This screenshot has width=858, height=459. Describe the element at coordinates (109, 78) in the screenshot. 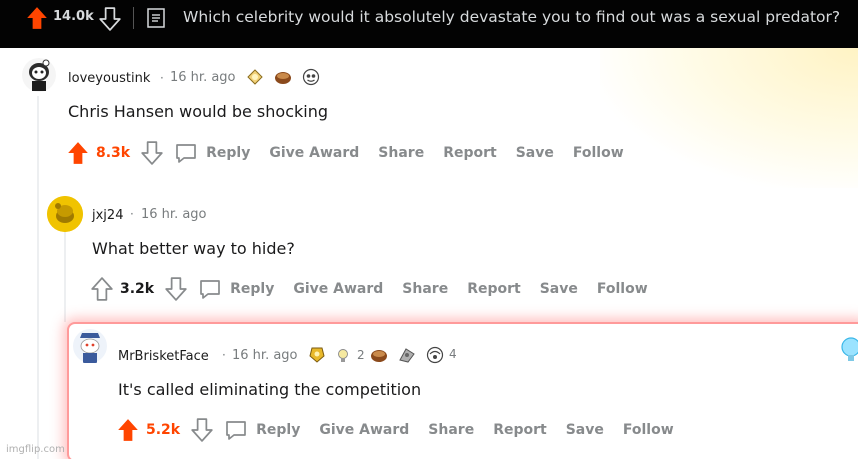

I see `comment-username: loveyoustink` at that location.